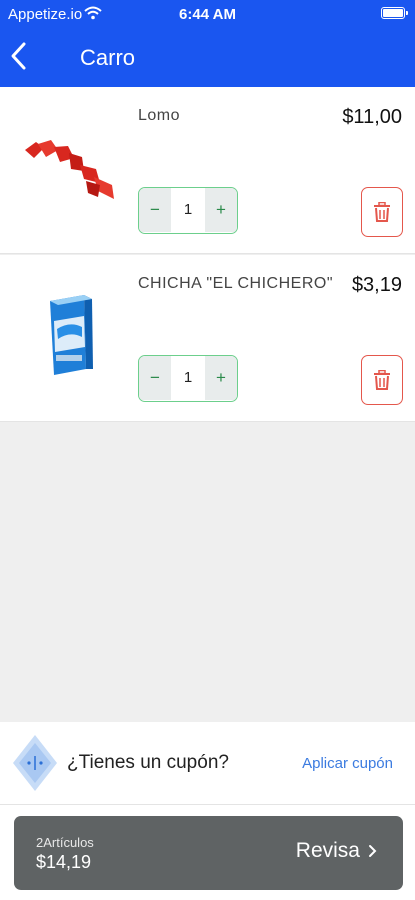 This screenshot has width=415, height=900. I want to click on coupon-row: ¿Tienes un cupón? Aplicar cupón, so click(207, 763).